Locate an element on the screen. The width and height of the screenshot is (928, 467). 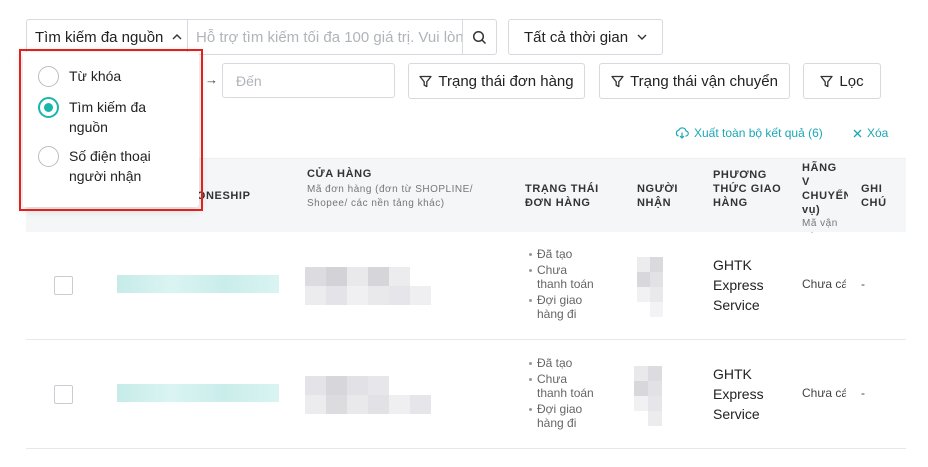
search-source-label: Tìm kiếm đa nguồn is located at coordinates (99, 37).